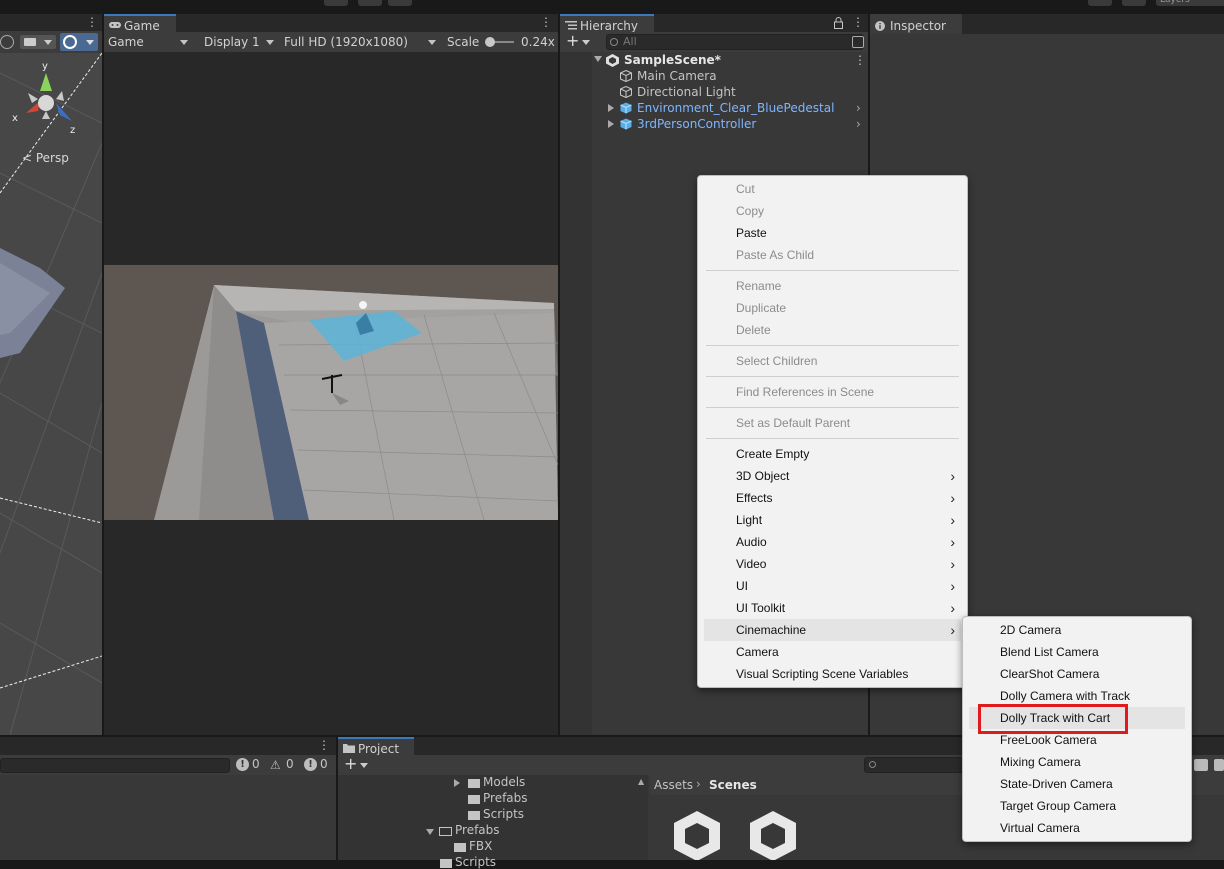  Describe the element at coordinates (318, 765) in the screenshot. I see `infos-toggle: ! 0` at that location.